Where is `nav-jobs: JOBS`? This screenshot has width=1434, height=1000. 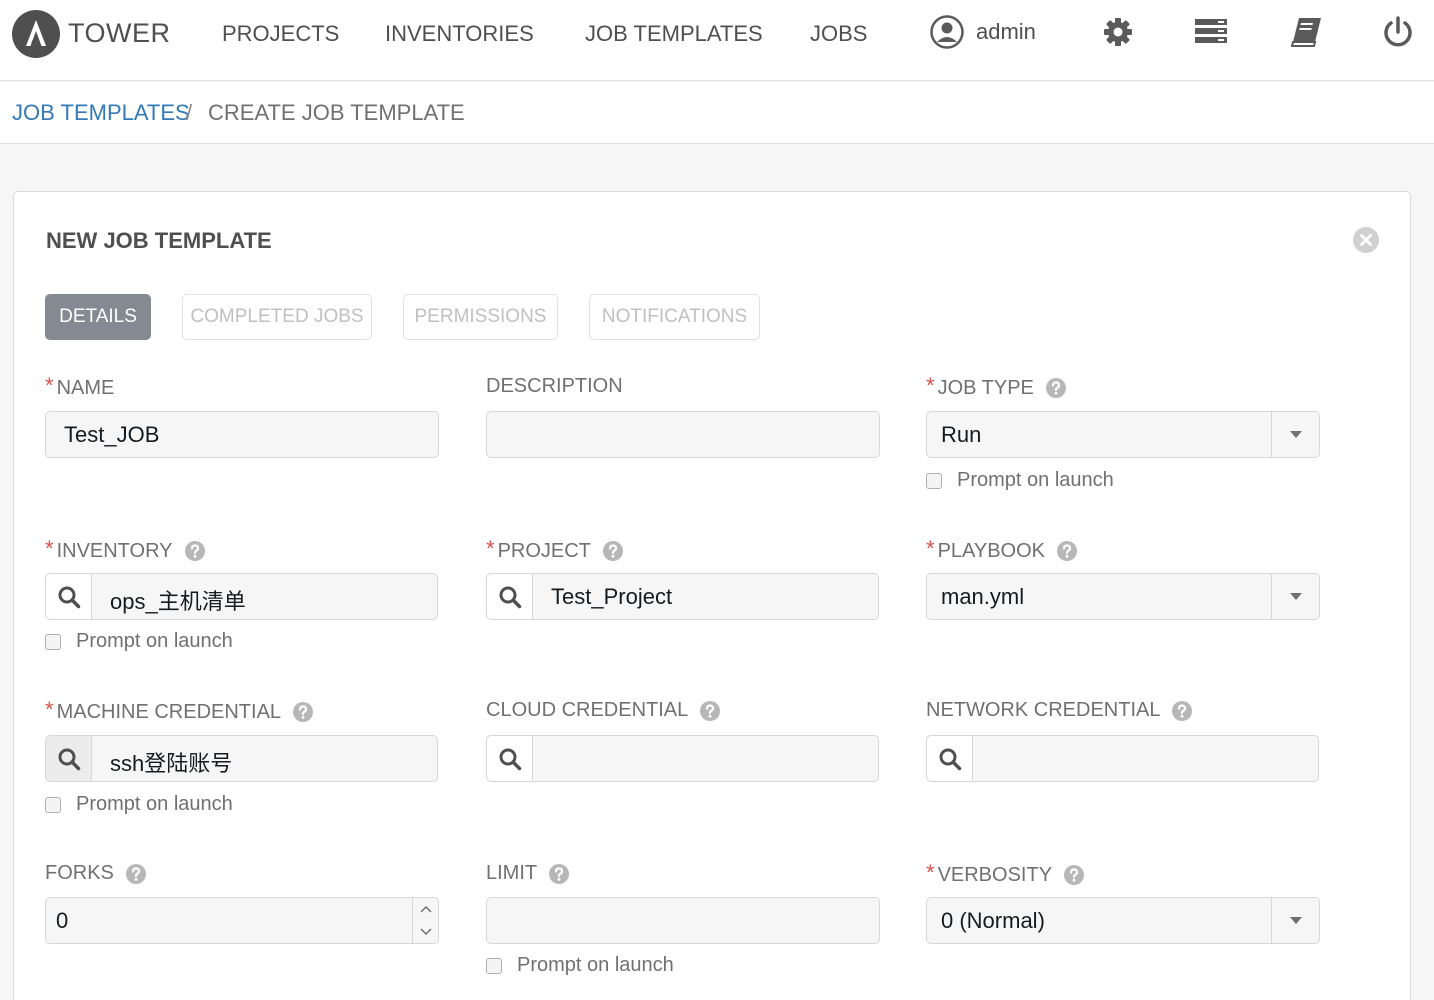 nav-jobs: JOBS is located at coordinates (838, 34).